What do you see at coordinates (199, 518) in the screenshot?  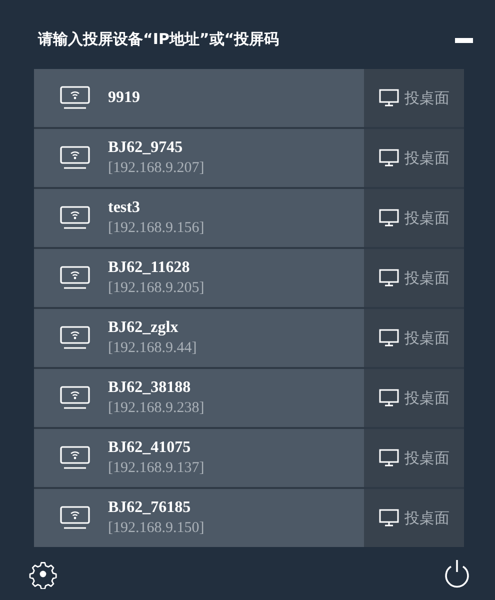 I see `device-item: BJ62_76185 [192.168.9.150]` at bounding box center [199, 518].